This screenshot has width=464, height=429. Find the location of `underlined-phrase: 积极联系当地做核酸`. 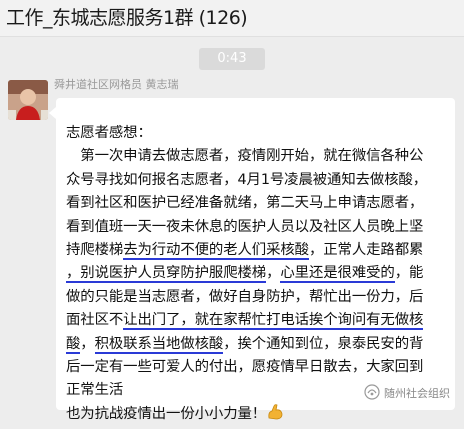

underlined-phrase: 积极联系当地做核酸 is located at coordinates (159, 344).